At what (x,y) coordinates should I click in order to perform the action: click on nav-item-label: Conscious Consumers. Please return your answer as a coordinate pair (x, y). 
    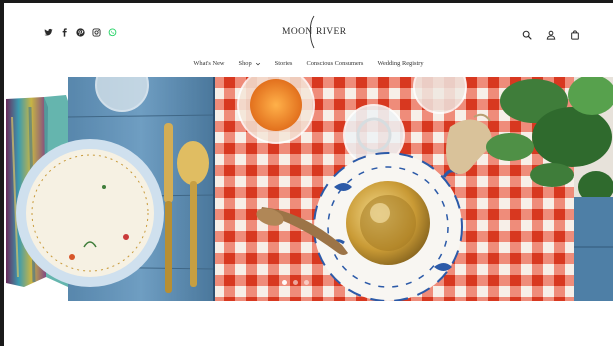
    Looking at the image, I should click on (335, 63).